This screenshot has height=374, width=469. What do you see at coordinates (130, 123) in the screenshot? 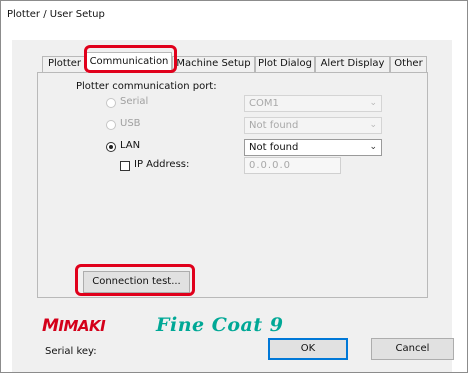
I see `usb-label: USB` at bounding box center [130, 123].